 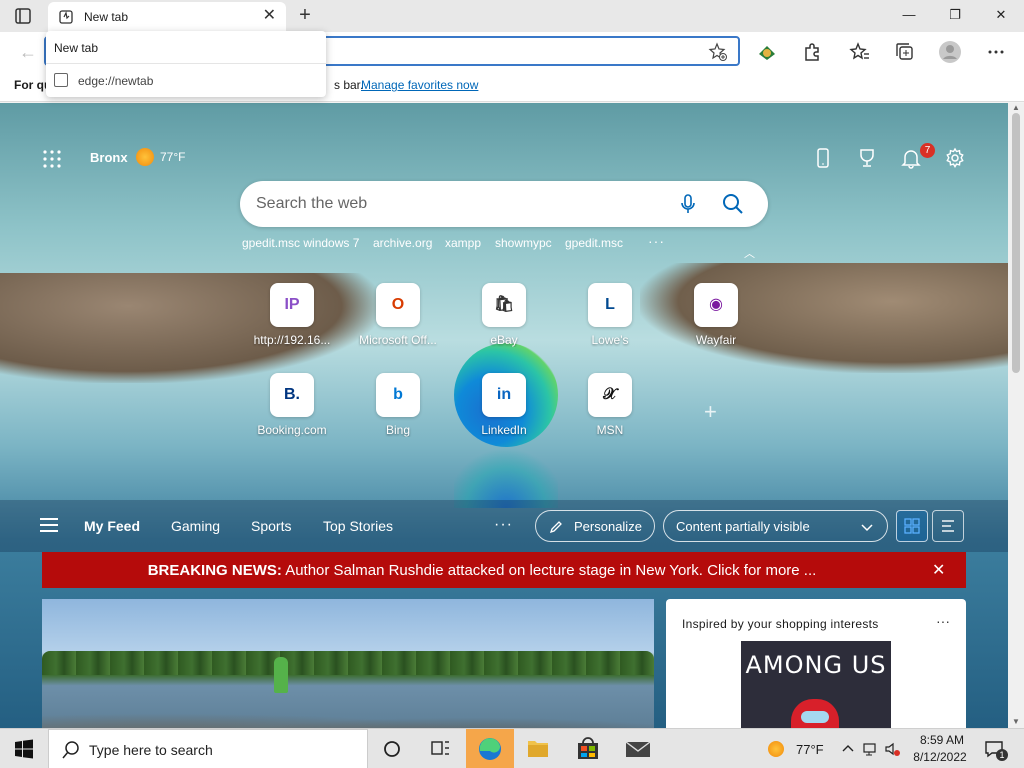 What do you see at coordinates (749, 253) in the screenshot?
I see `collapse-caret-icon: ︿` at bounding box center [749, 253].